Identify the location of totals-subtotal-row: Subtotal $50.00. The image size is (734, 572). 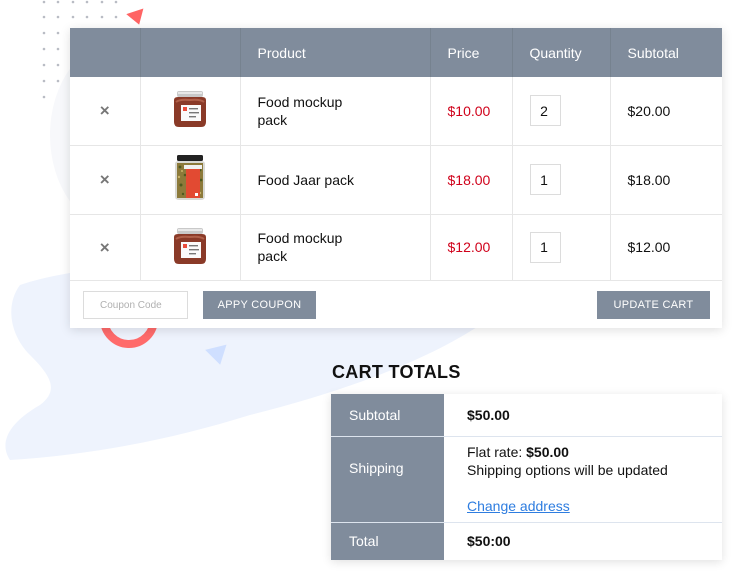
(526, 415).